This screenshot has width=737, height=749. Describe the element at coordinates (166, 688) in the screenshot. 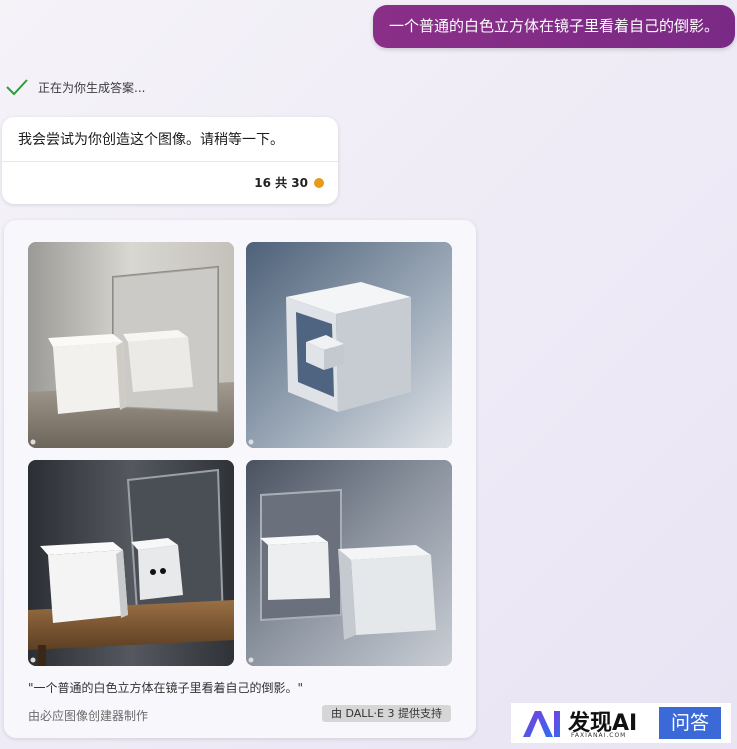

I see `image-caption: "一个普通的白色立方体在镜子里看着自己的倒影。"` at that location.